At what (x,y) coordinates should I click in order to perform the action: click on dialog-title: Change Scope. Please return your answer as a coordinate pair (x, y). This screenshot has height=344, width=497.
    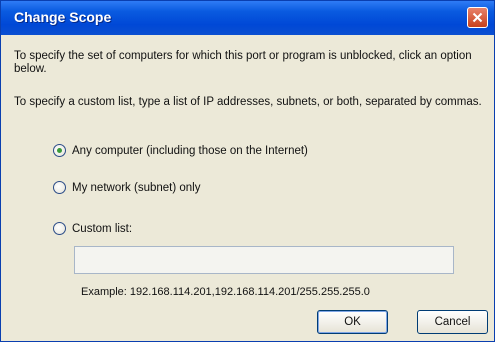
    Looking at the image, I should click on (63, 17).